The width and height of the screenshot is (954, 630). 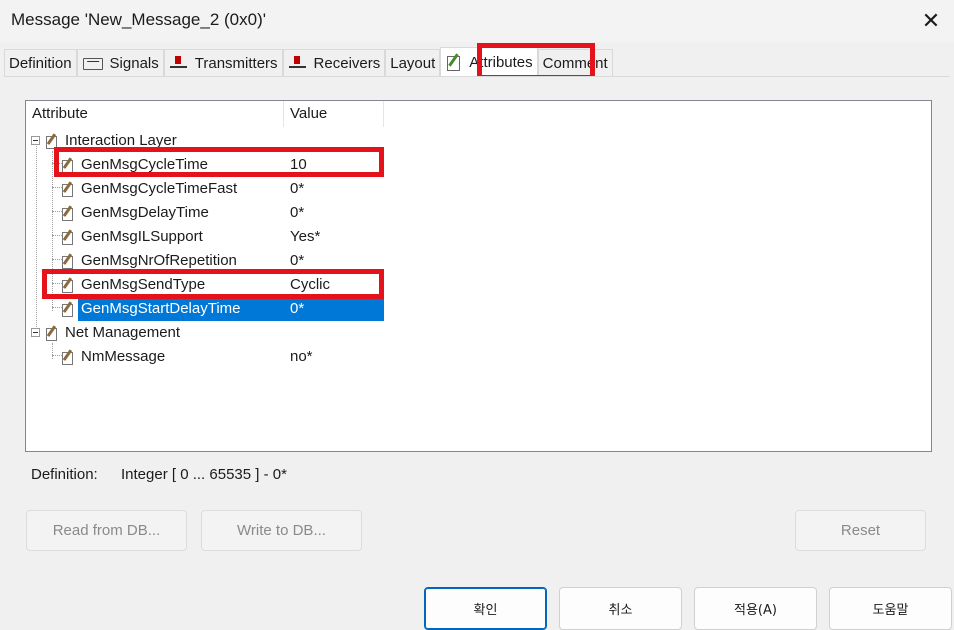 What do you see at coordinates (145, 212) in the screenshot?
I see `attribute-name: GenMsgDelayTime` at bounding box center [145, 212].